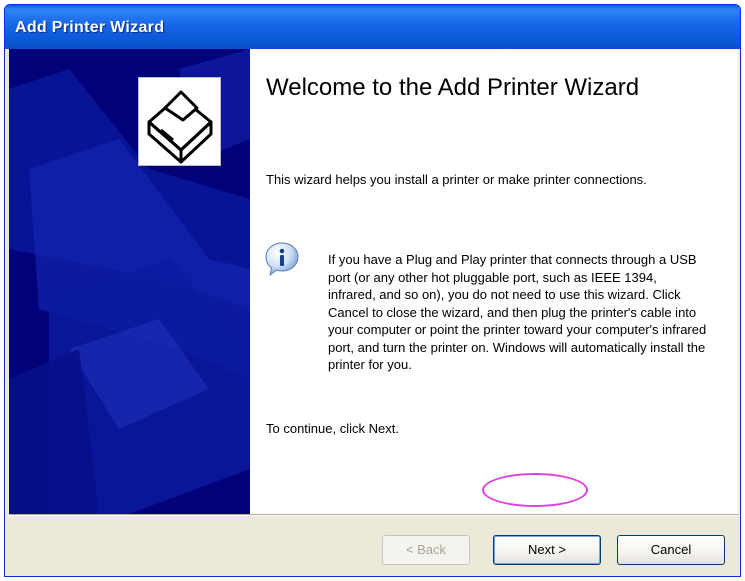 The width and height of the screenshot is (745, 581). What do you see at coordinates (282, 259) in the screenshot?
I see `info-icon` at bounding box center [282, 259].